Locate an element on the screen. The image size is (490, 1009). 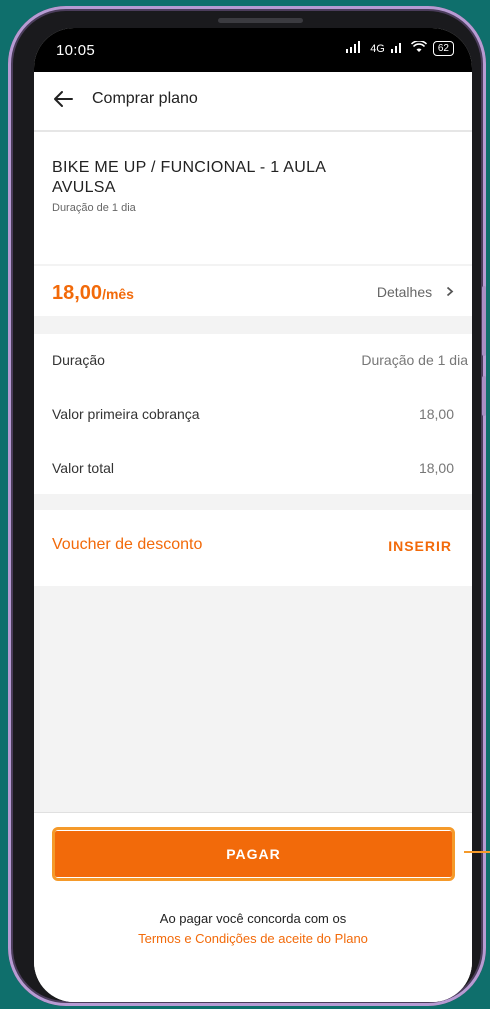
insert-voucher-button: INSERIR is located at coordinates (420, 546).